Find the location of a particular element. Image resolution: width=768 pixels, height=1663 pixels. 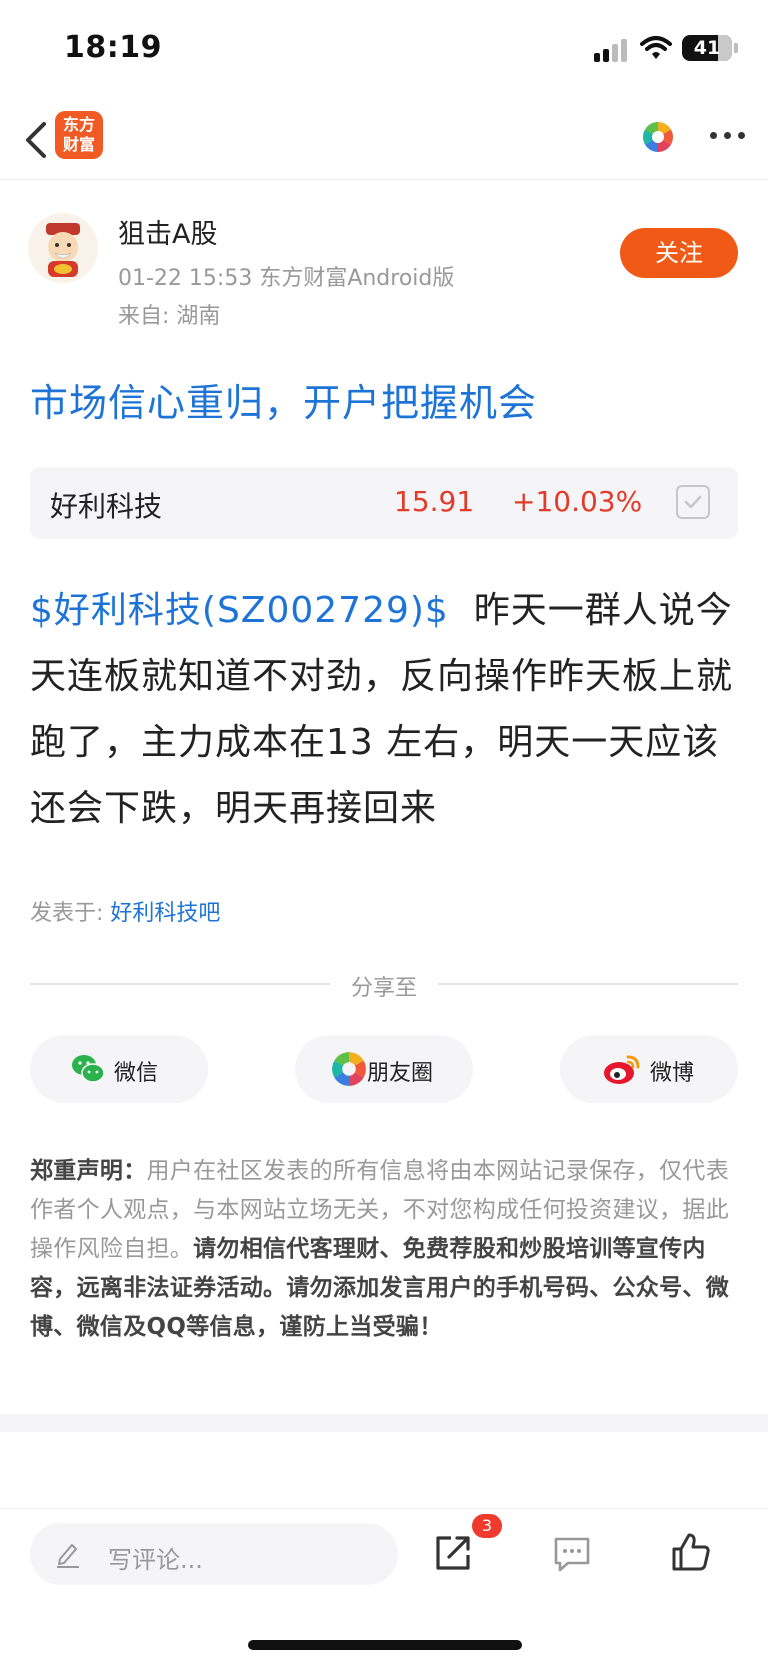

posted-in: 发表于: 好利科技吧 is located at coordinates (125, 911).